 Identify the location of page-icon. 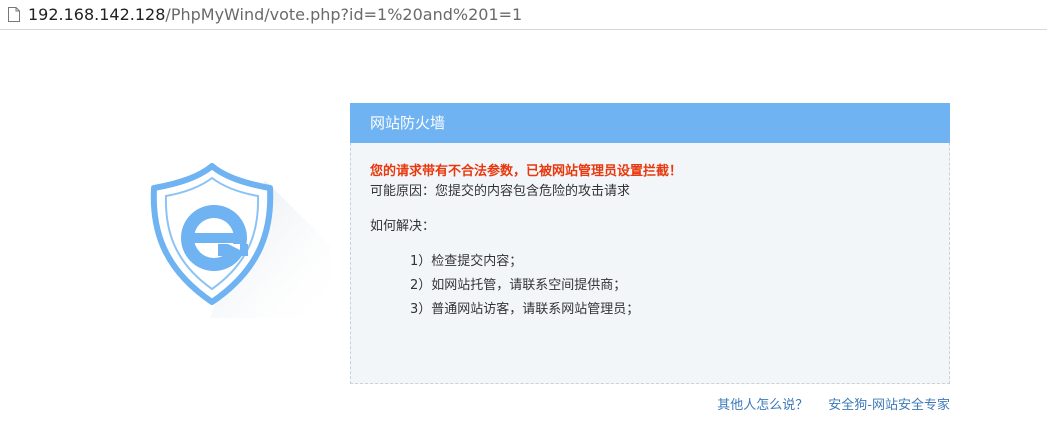
(14, 14).